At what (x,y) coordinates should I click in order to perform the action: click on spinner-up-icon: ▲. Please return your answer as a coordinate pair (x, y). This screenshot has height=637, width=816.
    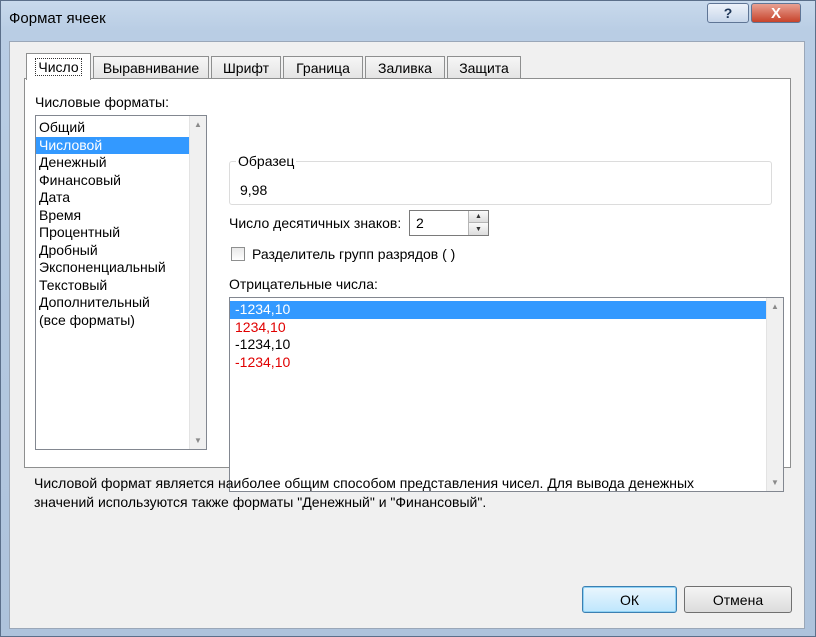
    Looking at the image, I should click on (478, 217).